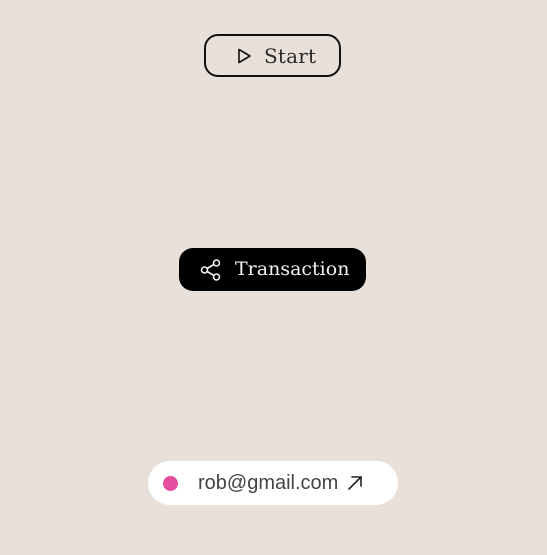  Describe the element at coordinates (268, 483) in the screenshot. I see `email-address: rob@gmail.com` at that location.